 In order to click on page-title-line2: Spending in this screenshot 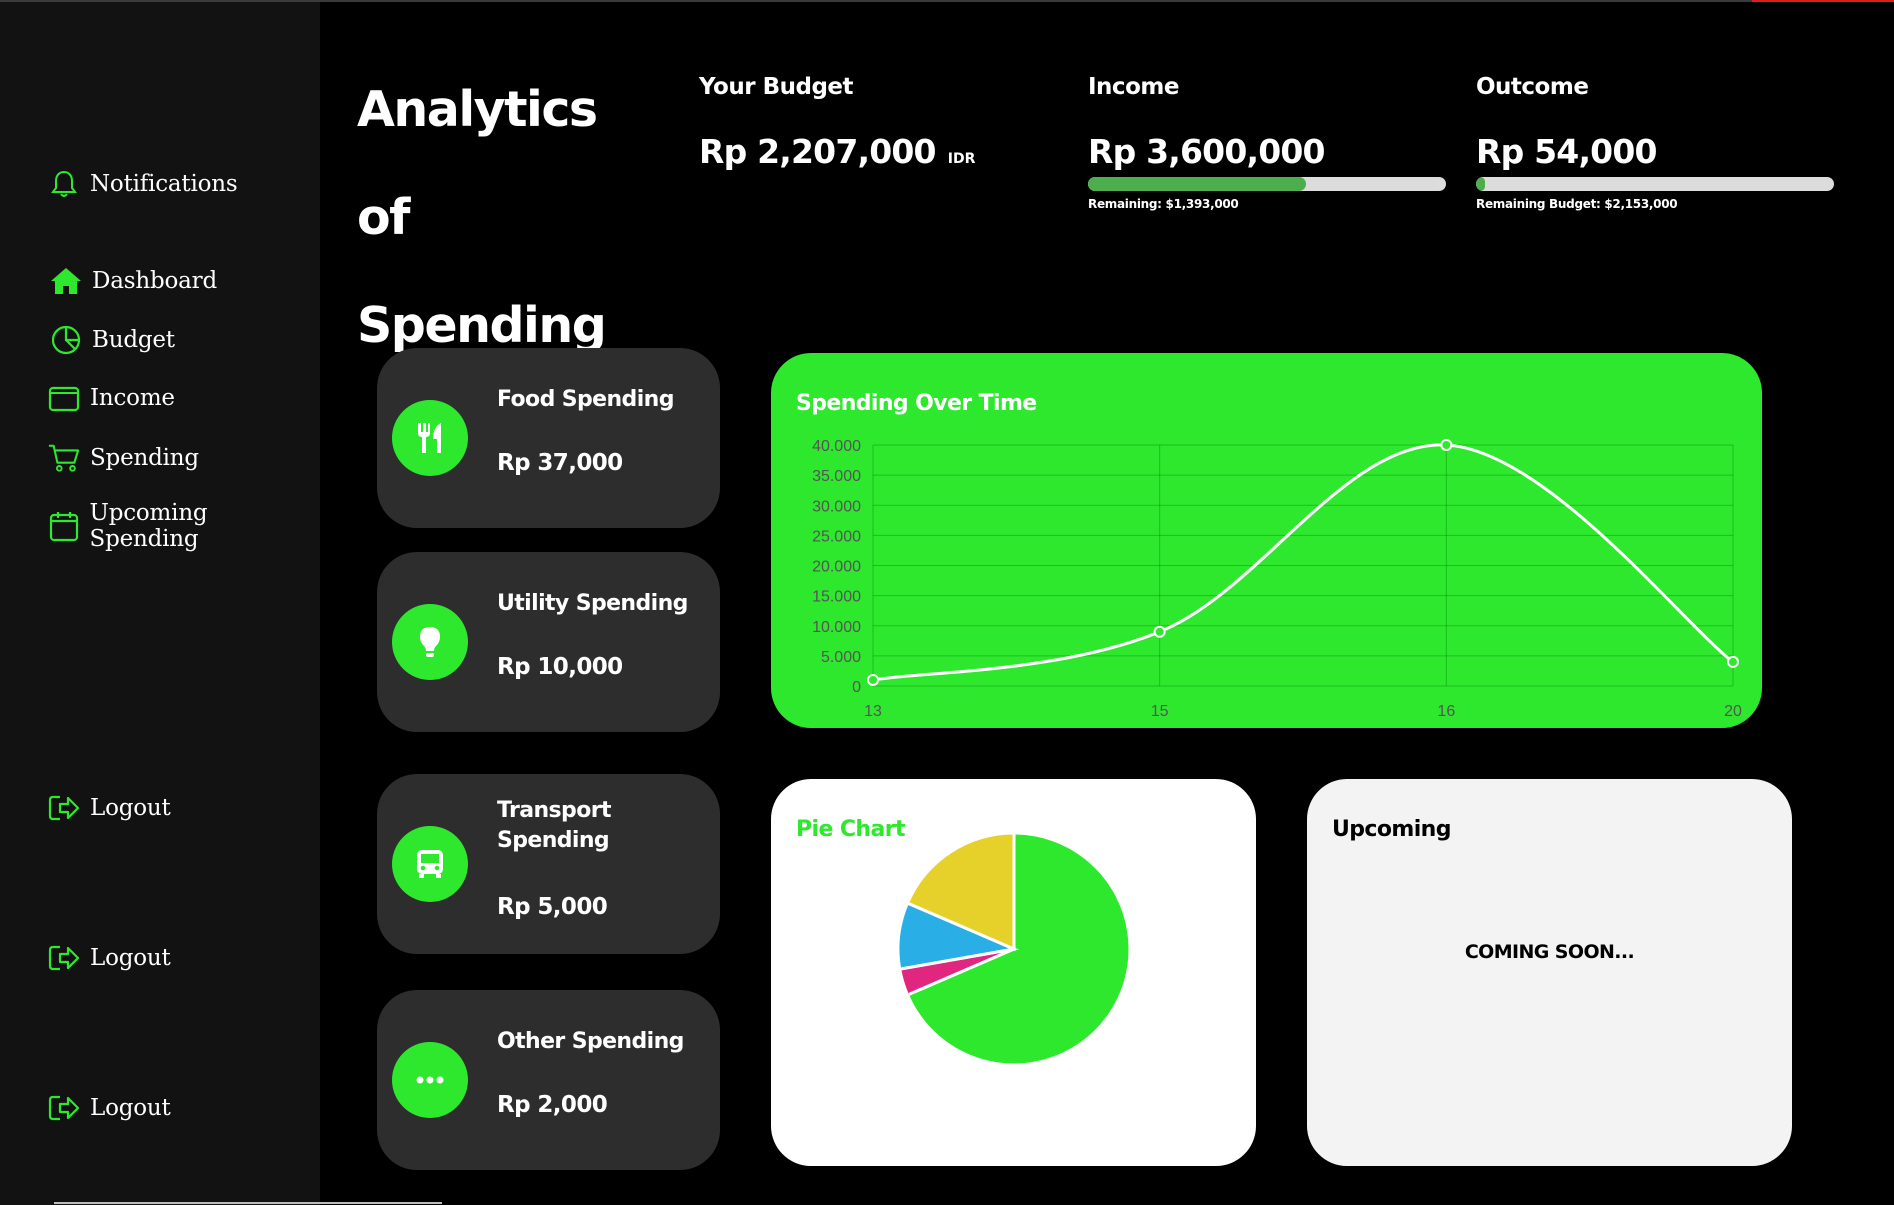, I will do `click(482, 325)`.